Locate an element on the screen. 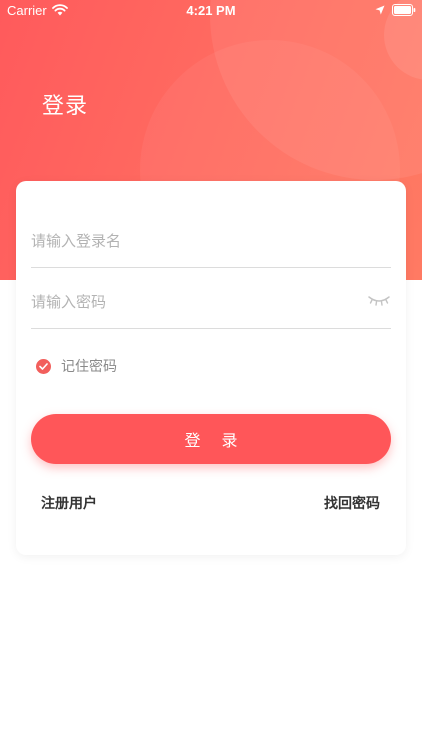  status-bar: Carrier 4:21 PM is located at coordinates (211, 11).